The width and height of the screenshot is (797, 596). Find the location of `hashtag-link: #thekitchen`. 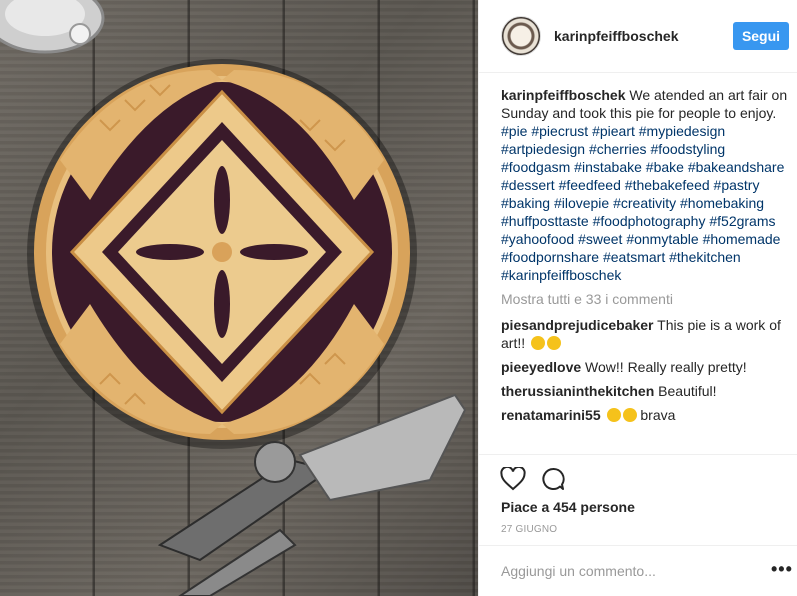

hashtag-link: #thekitchen is located at coordinates (705, 257).